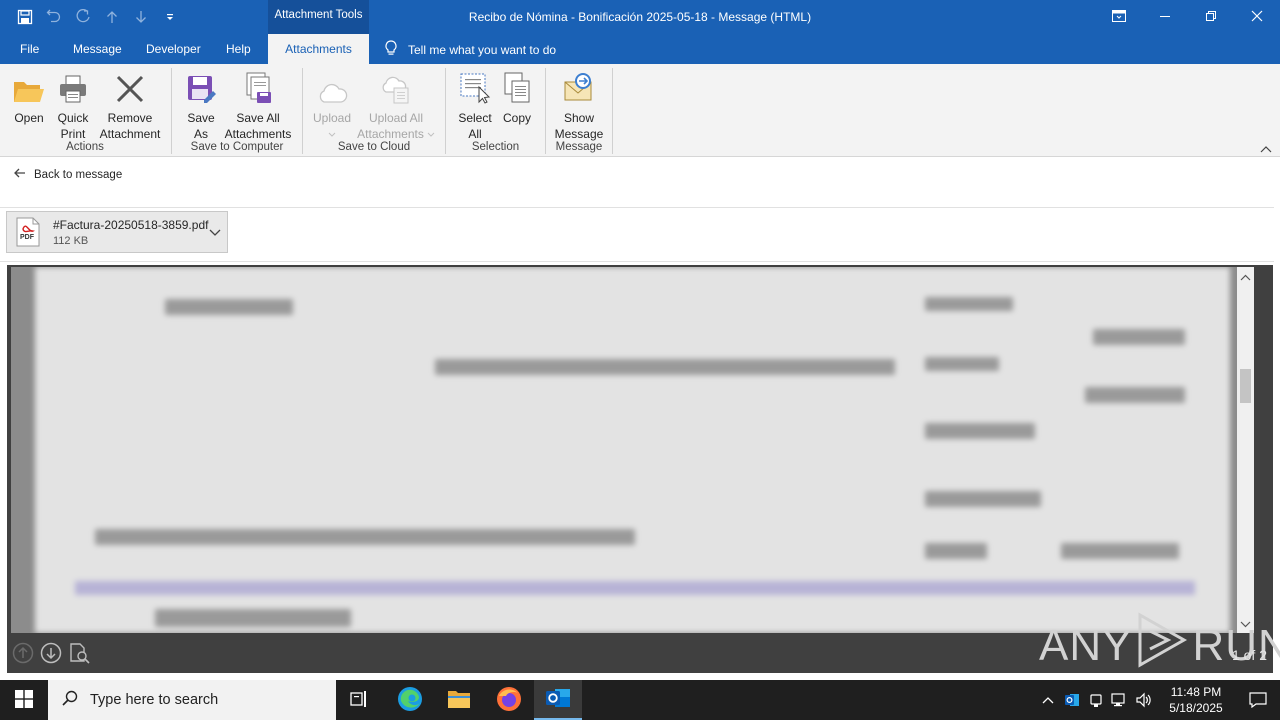 This screenshot has width=1280, height=720. I want to click on edge-icon, so click(410, 700).